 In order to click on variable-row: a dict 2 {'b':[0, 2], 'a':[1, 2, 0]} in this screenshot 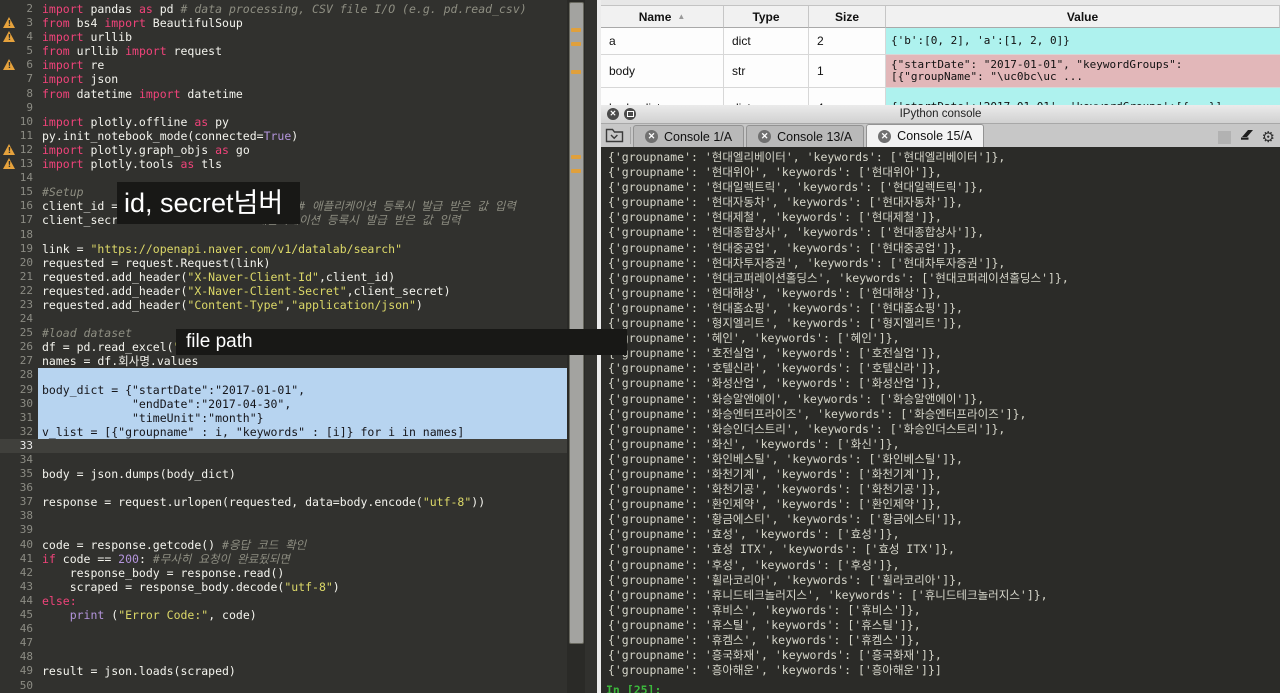, I will do `click(940, 41)`.